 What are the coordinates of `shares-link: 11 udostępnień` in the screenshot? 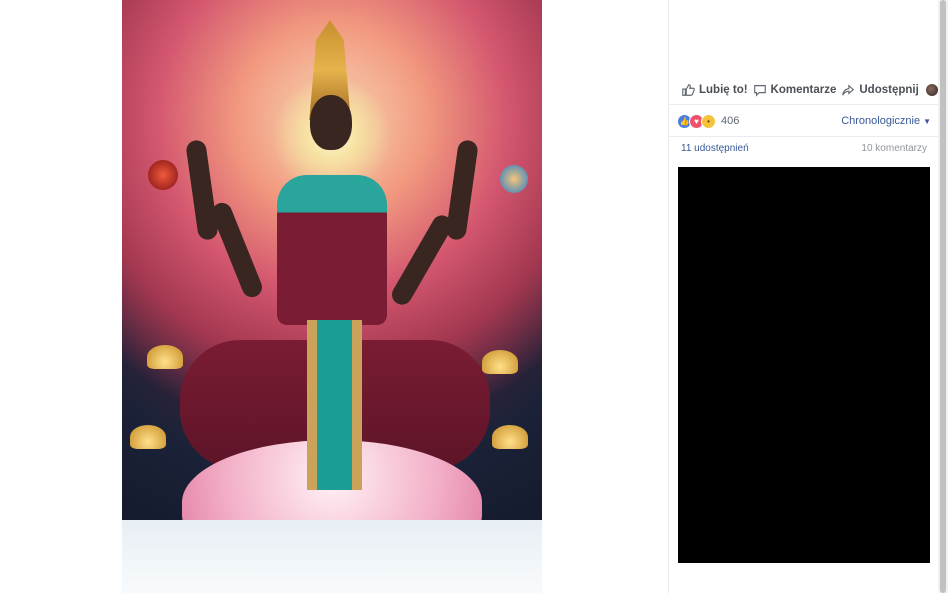 It's located at (715, 150).